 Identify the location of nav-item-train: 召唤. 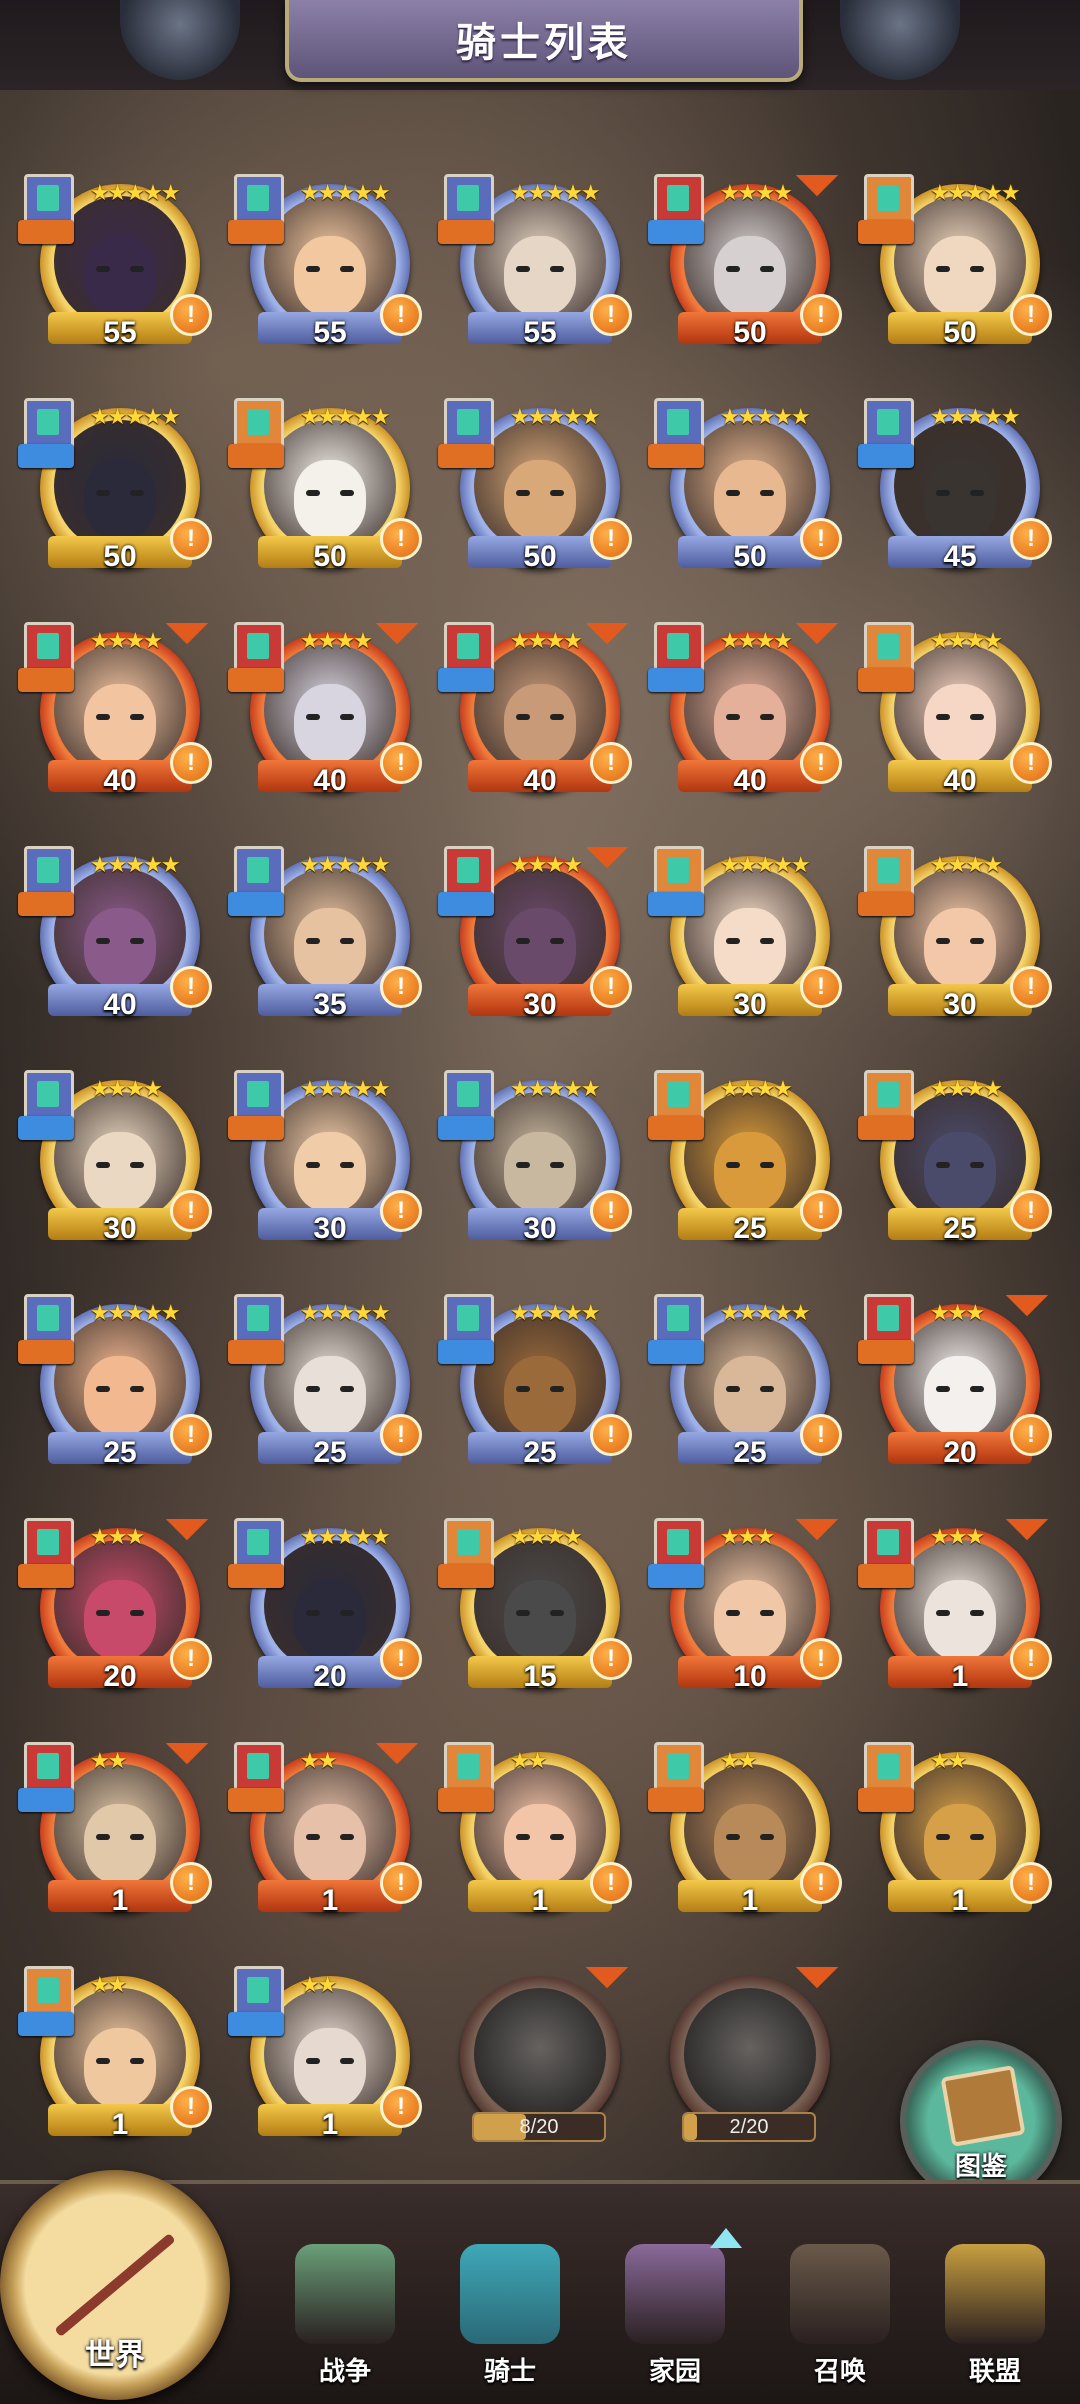
(840, 2324).